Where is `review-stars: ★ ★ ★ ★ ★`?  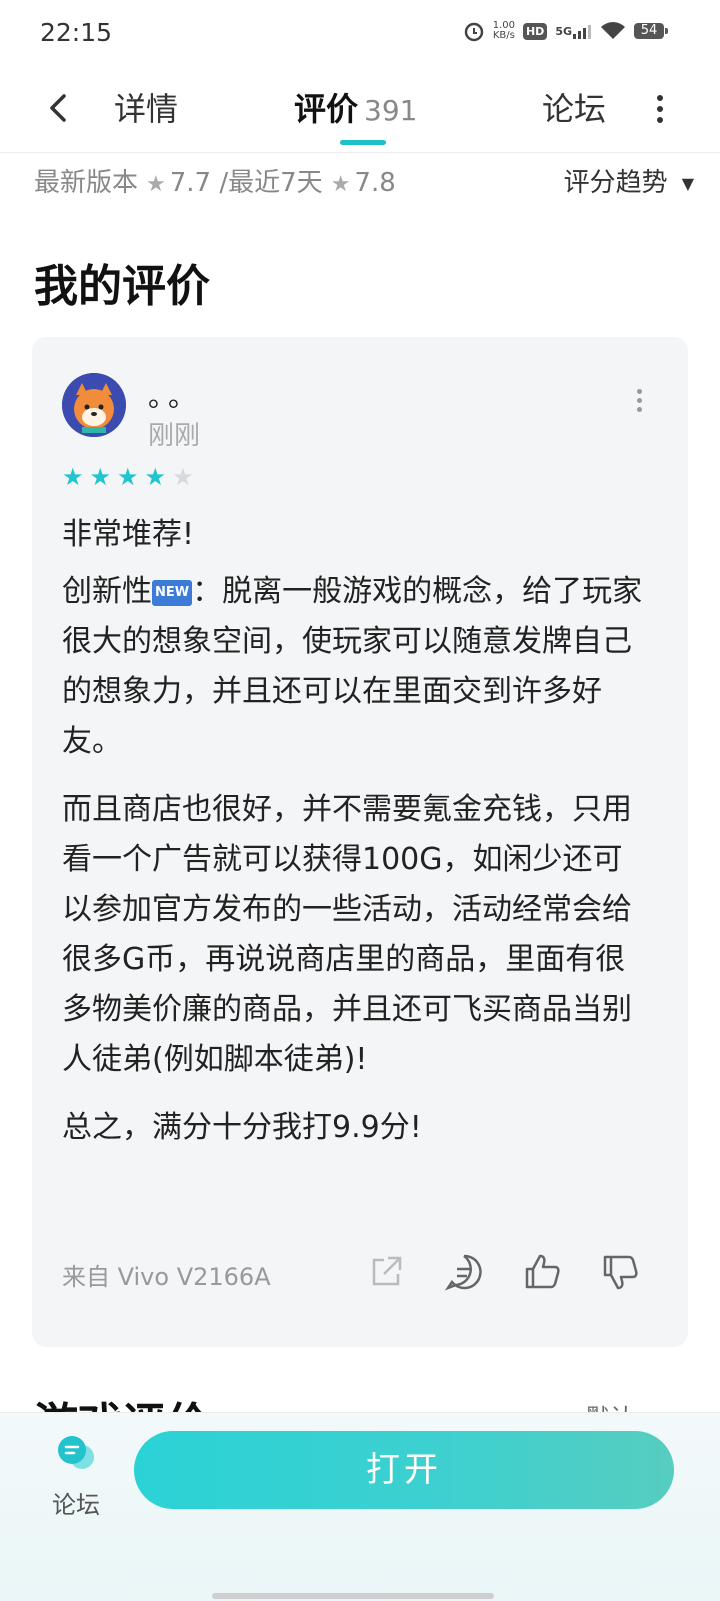 review-stars: ★ ★ ★ ★ ★ is located at coordinates (128, 477).